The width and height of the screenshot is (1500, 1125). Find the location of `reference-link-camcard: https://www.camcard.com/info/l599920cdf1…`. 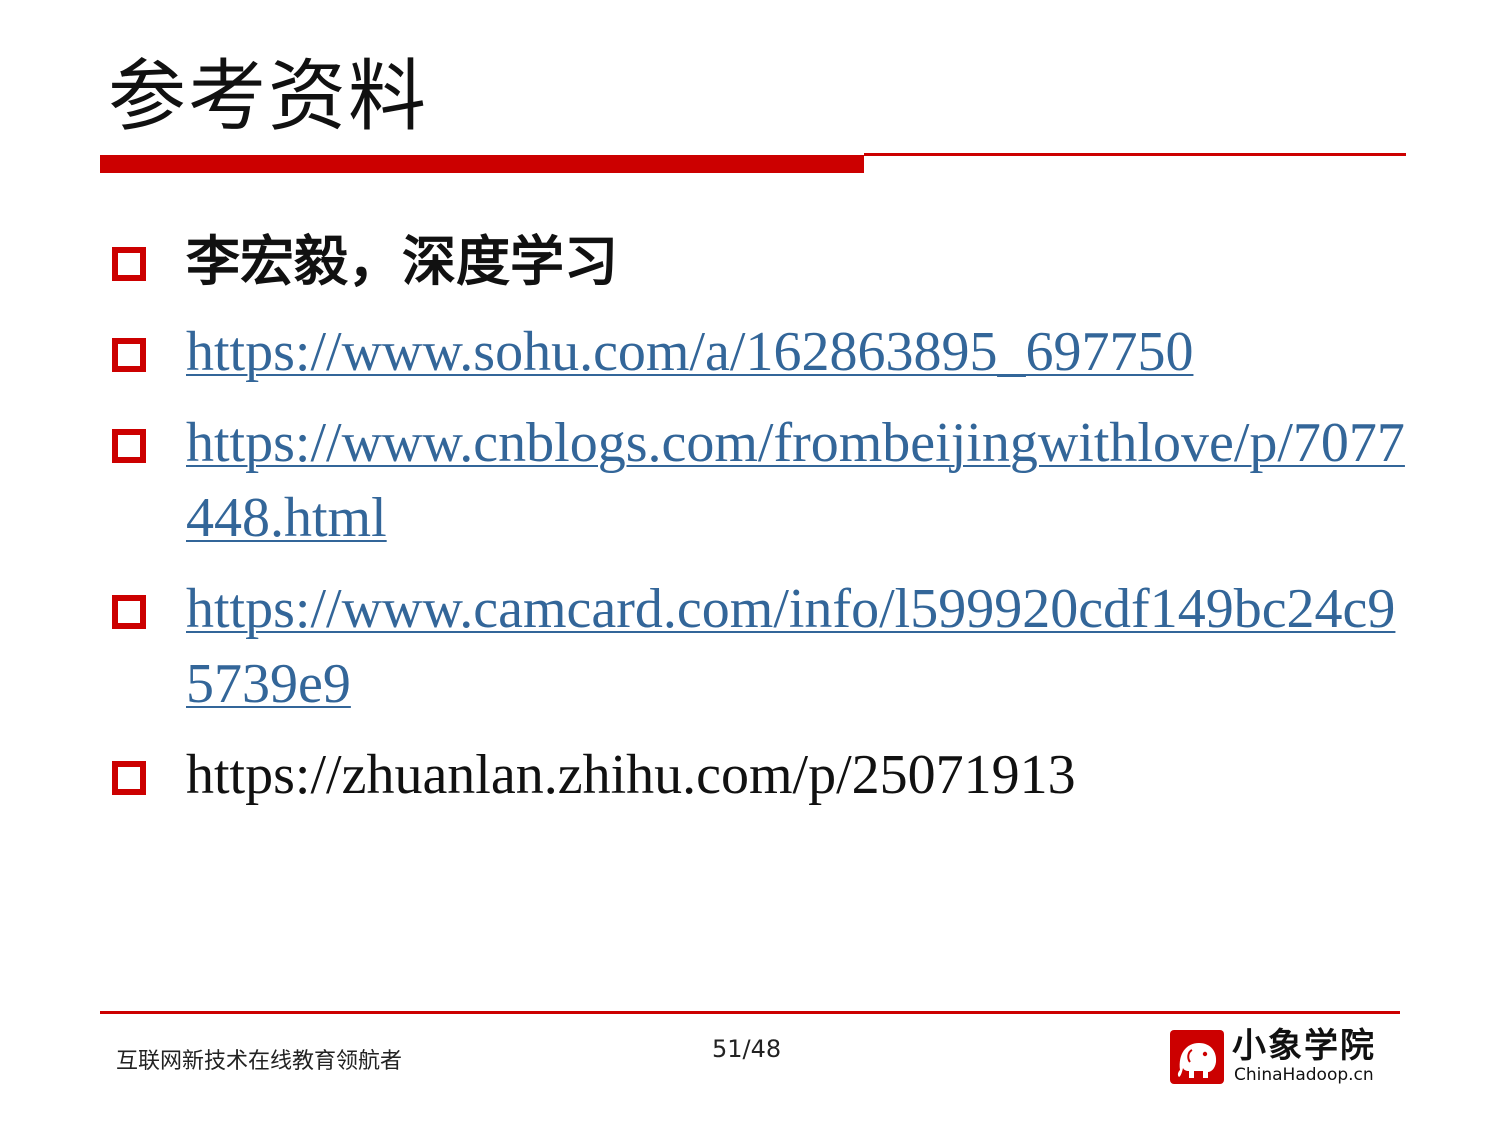

reference-link-camcard: https://www.camcard.com/info/l599920cdf1… is located at coordinates (799, 647).